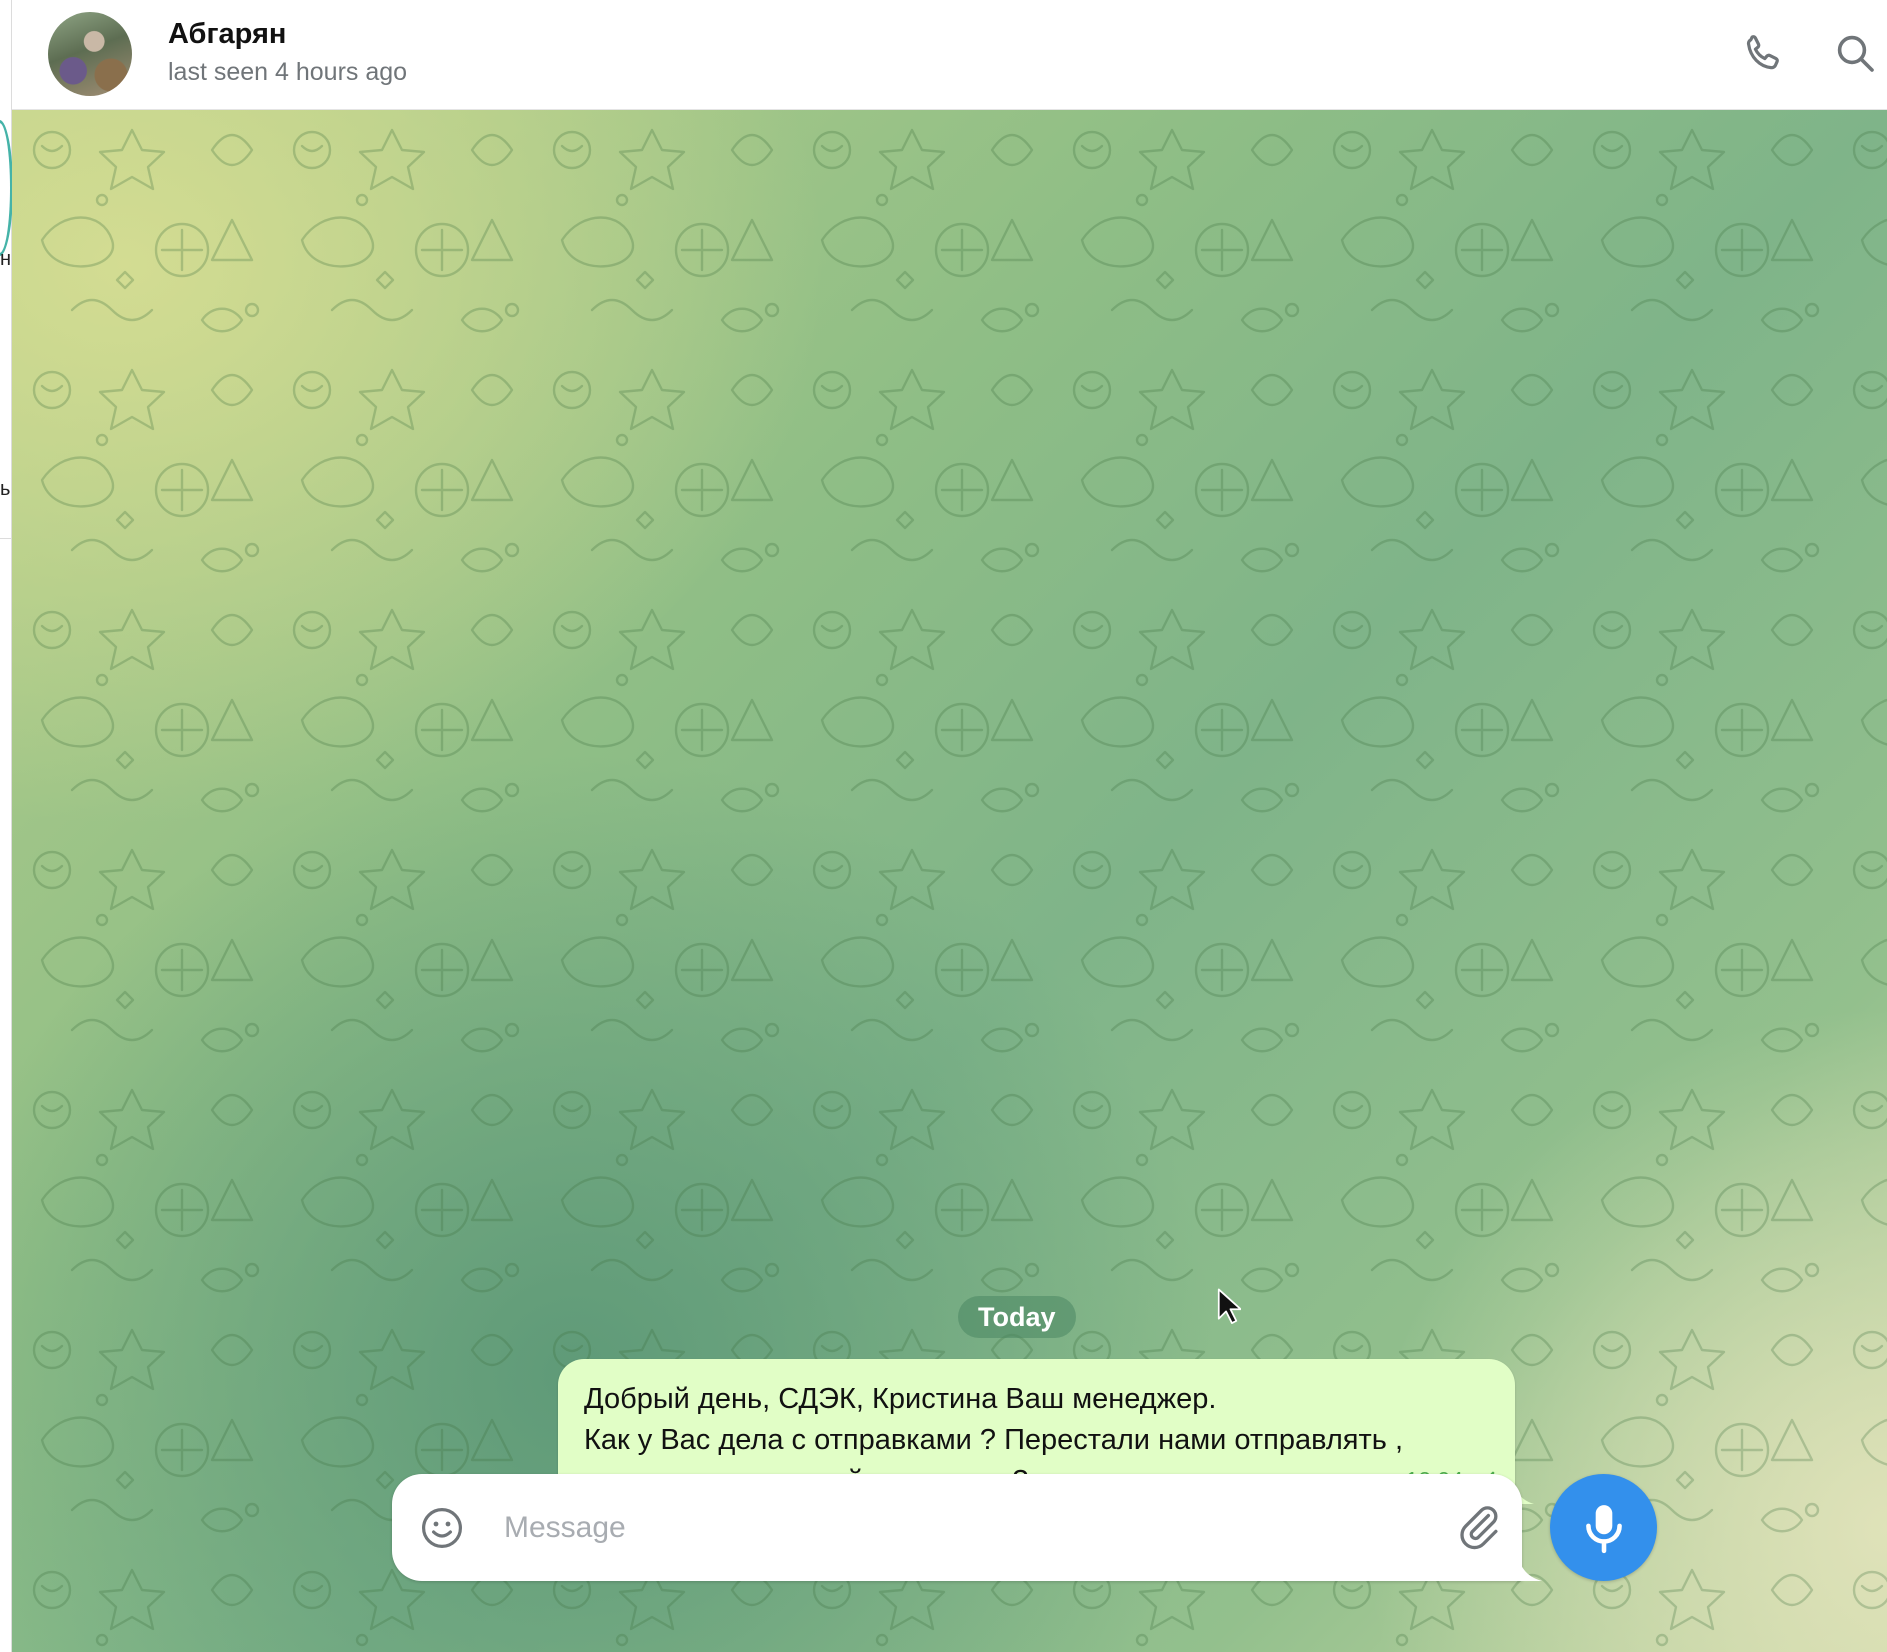 This screenshot has height=1652, width=1887. Describe the element at coordinates (929, 1528) in the screenshot. I see `message-input` at that location.